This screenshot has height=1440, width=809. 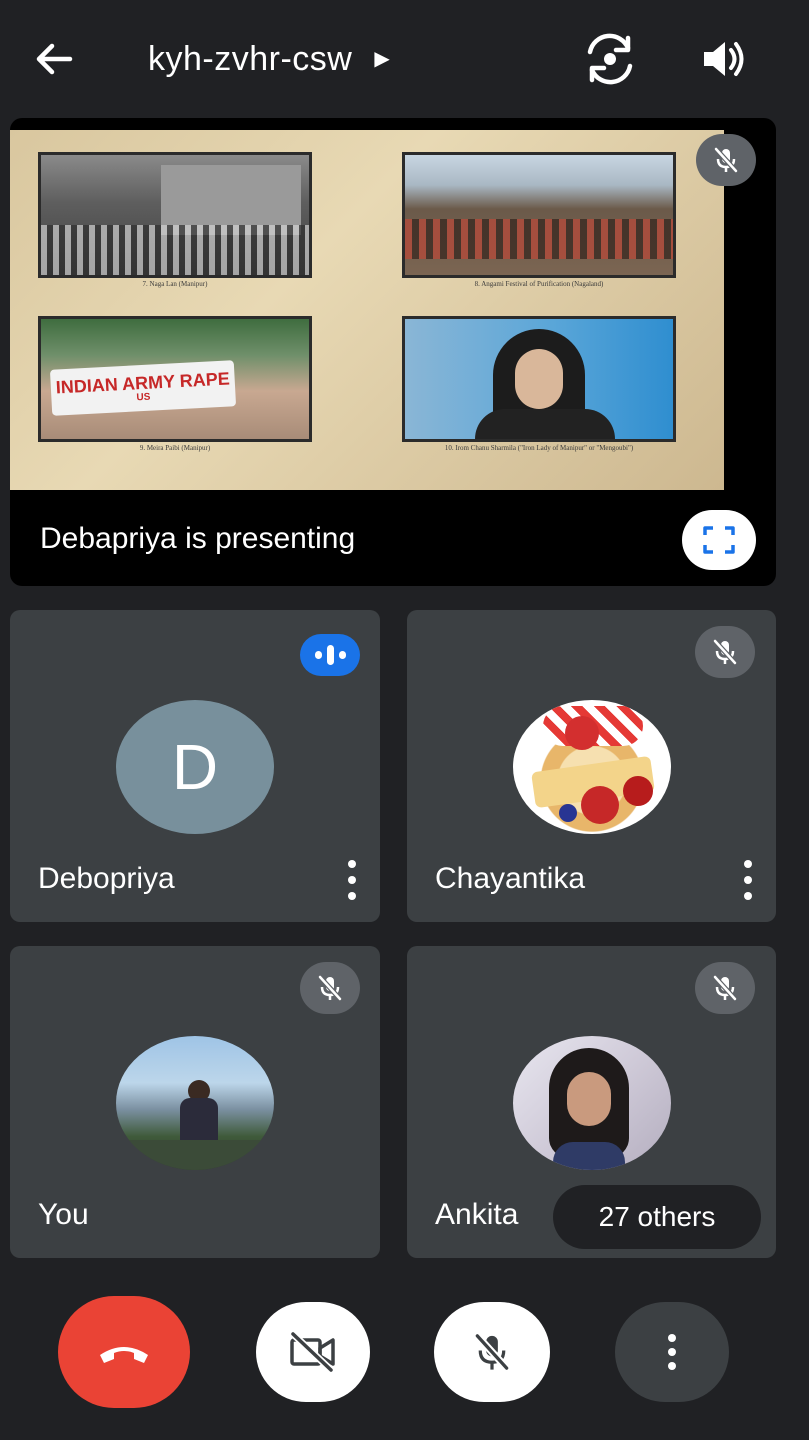 I want to click on presenting-status: Debapriya is presenting, so click(x=198, y=538).